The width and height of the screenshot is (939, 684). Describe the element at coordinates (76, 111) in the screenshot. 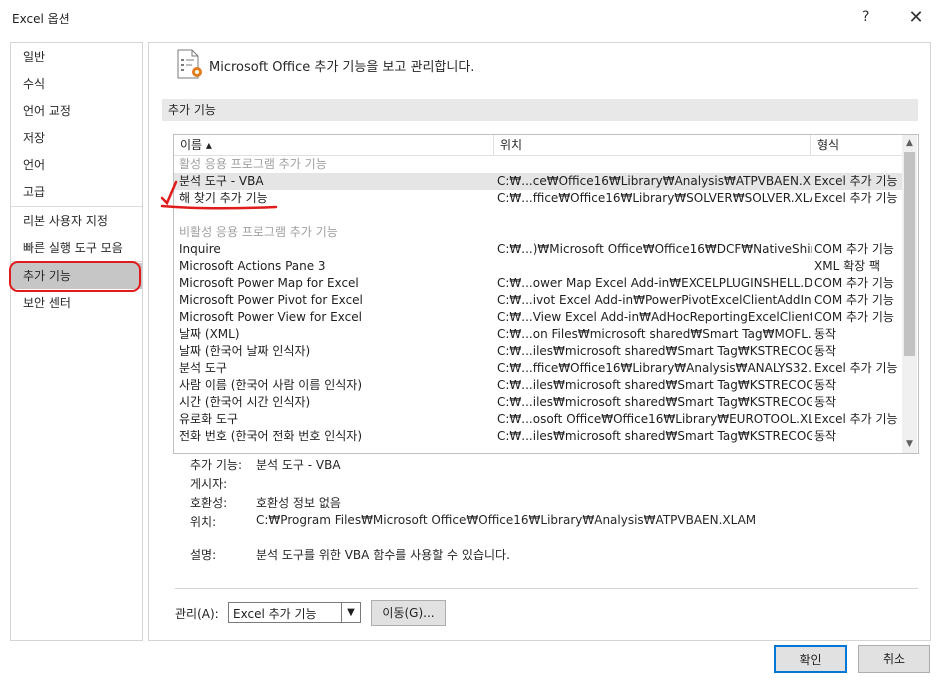

I see `sidebar-item-proofing: 언어 교정` at that location.